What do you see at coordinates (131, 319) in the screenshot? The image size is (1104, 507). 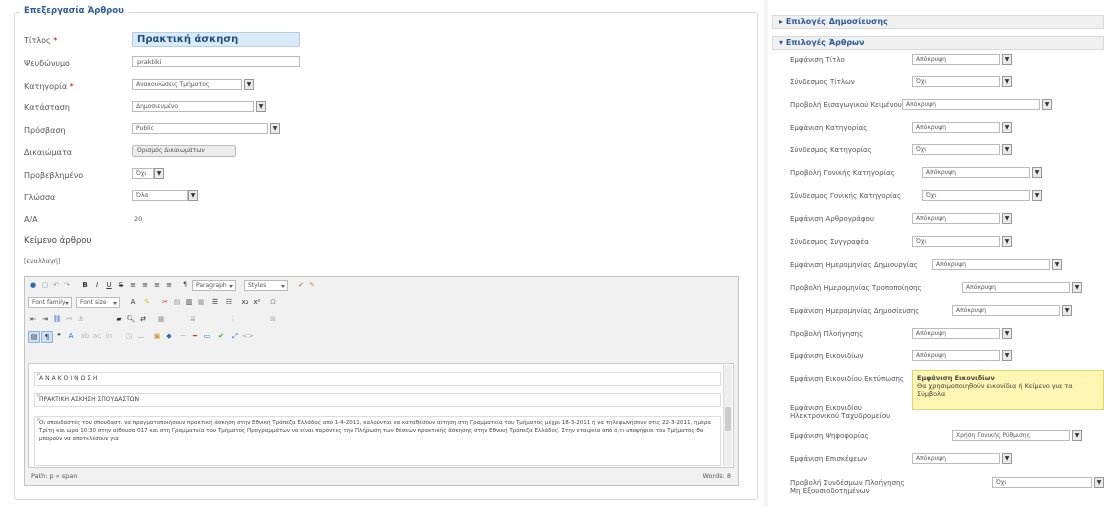 I see `find-icon: 🔍︎` at bounding box center [131, 319].